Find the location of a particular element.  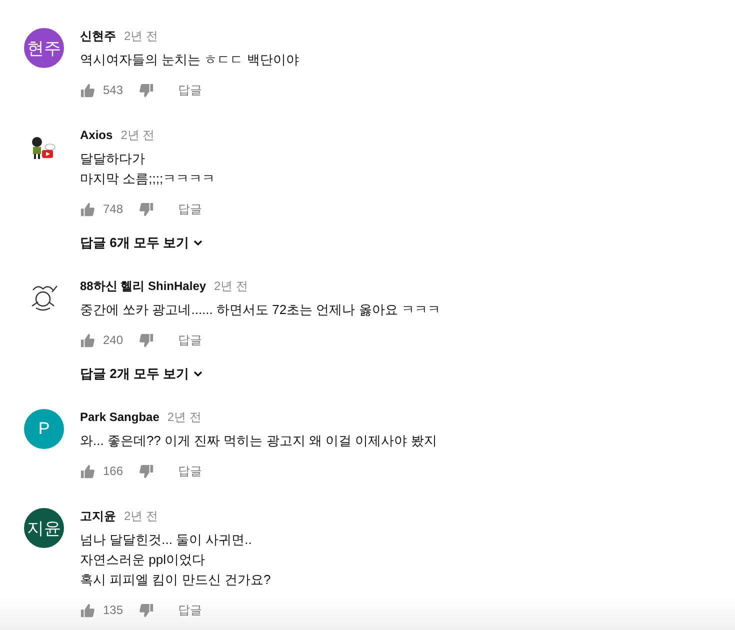

like-count: 748 is located at coordinates (113, 209).